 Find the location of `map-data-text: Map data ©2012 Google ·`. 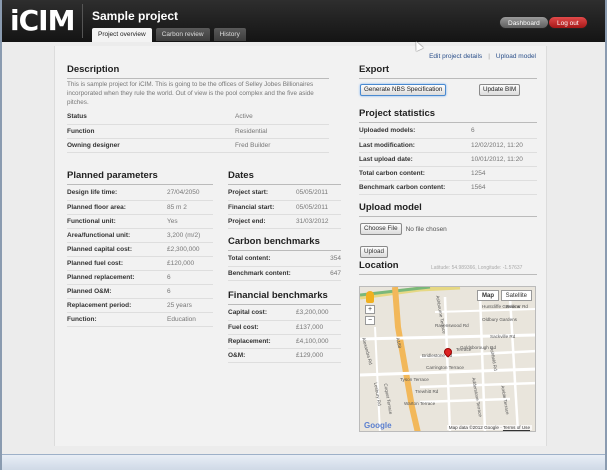

map-data-text: Map data ©2012 Google · is located at coordinates (475, 427).